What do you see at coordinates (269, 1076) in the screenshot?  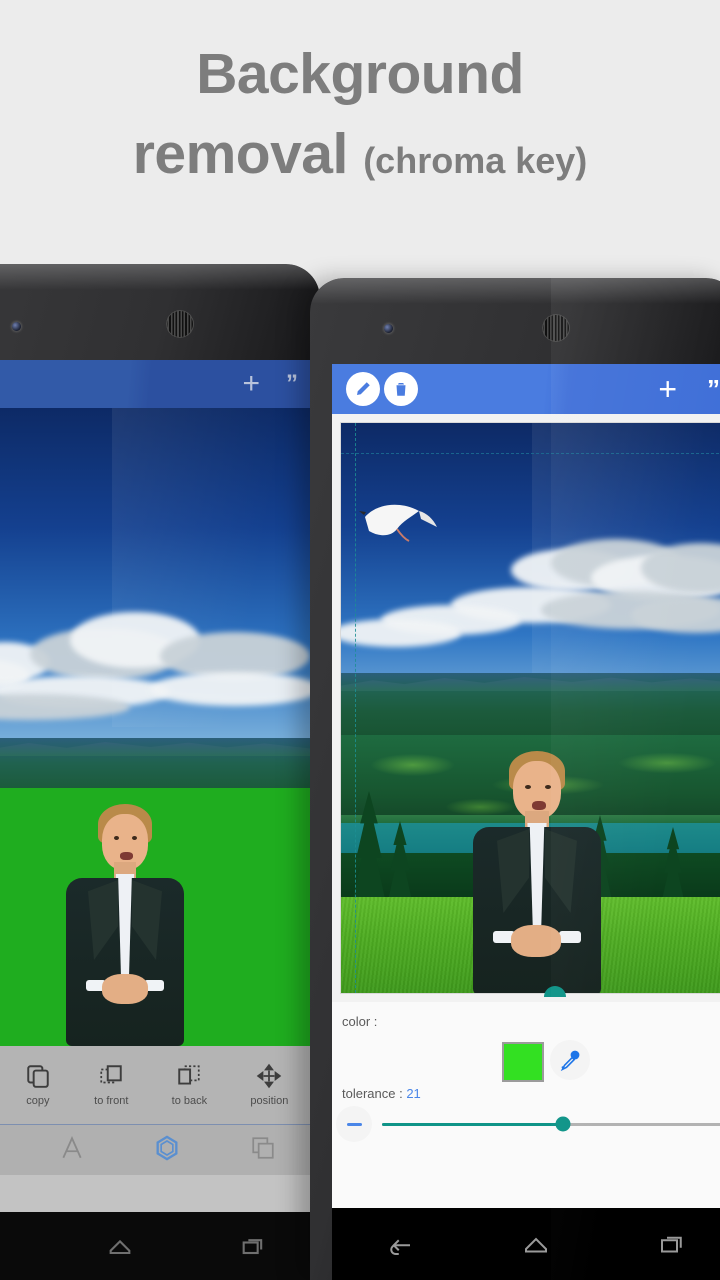 I see `move-icon` at bounding box center [269, 1076].